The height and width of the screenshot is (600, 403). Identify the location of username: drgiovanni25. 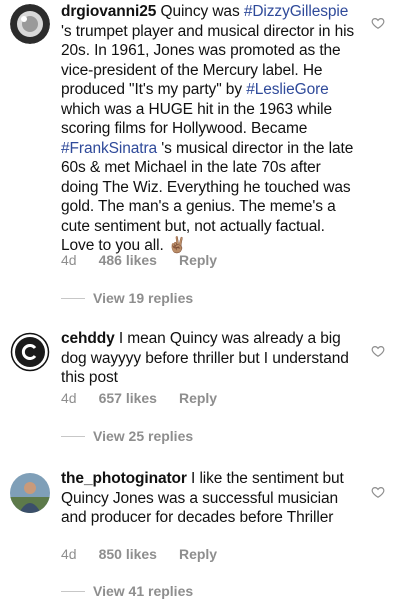
(108, 11).